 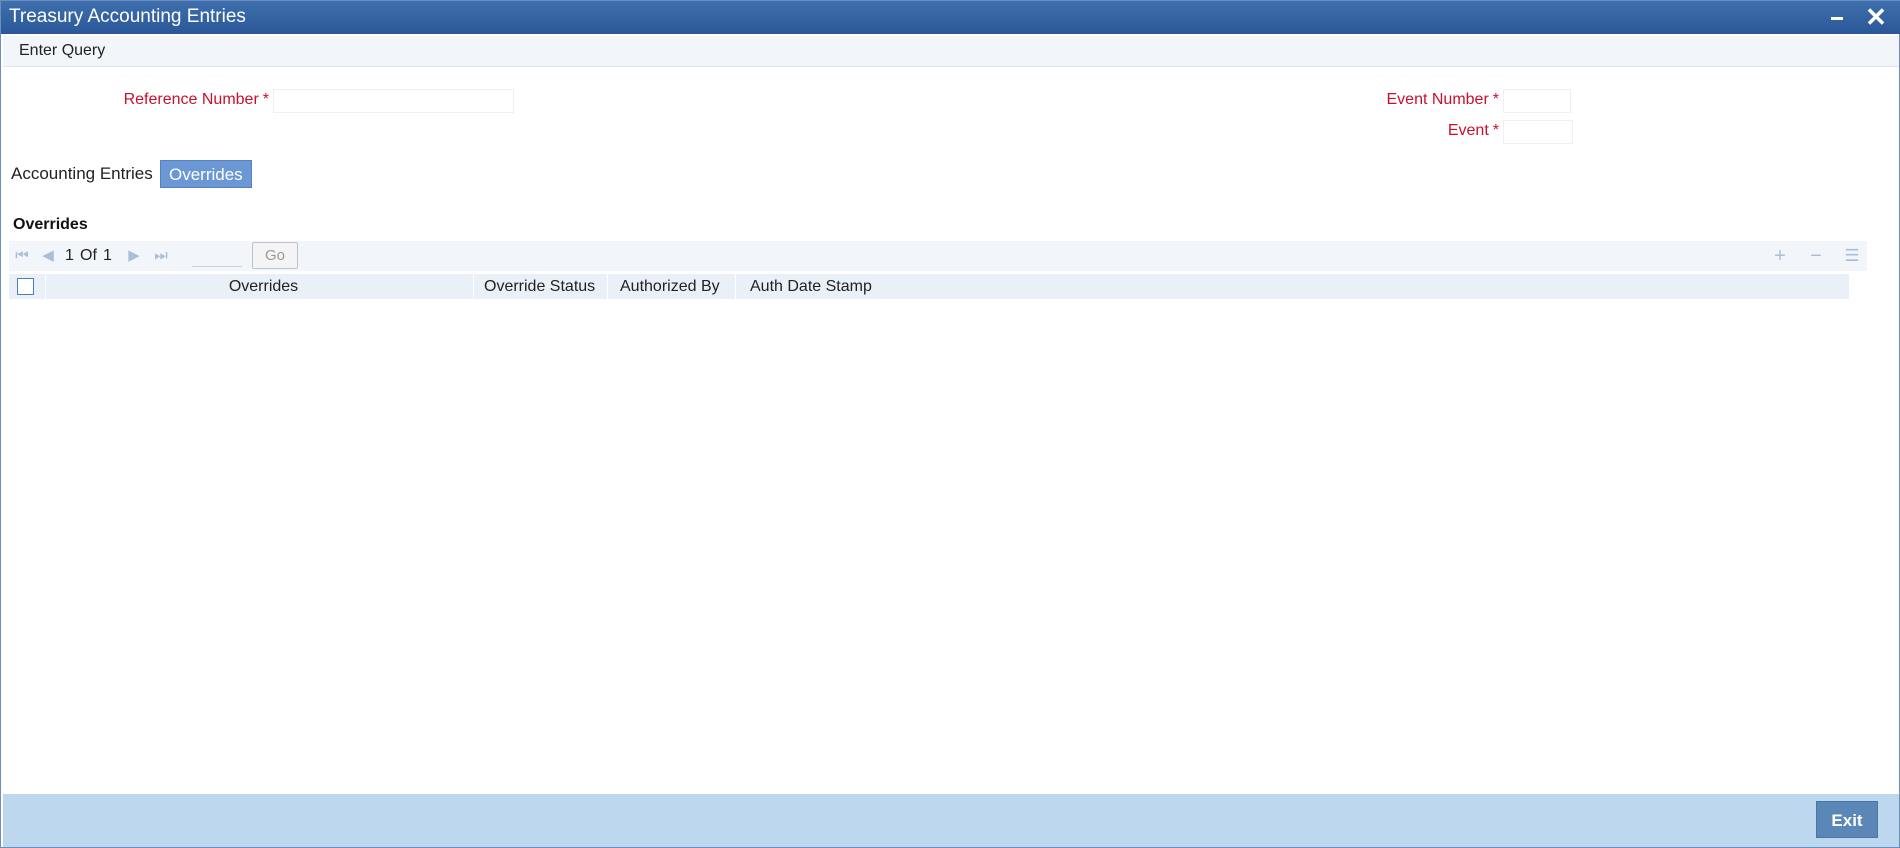 What do you see at coordinates (1838, 17) in the screenshot?
I see `minimize-icon` at bounding box center [1838, 17].